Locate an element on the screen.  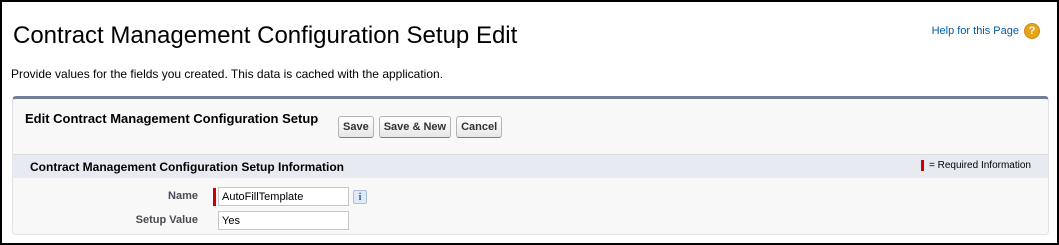
cancel-button: Cancel is located at coordinates (479, 127).